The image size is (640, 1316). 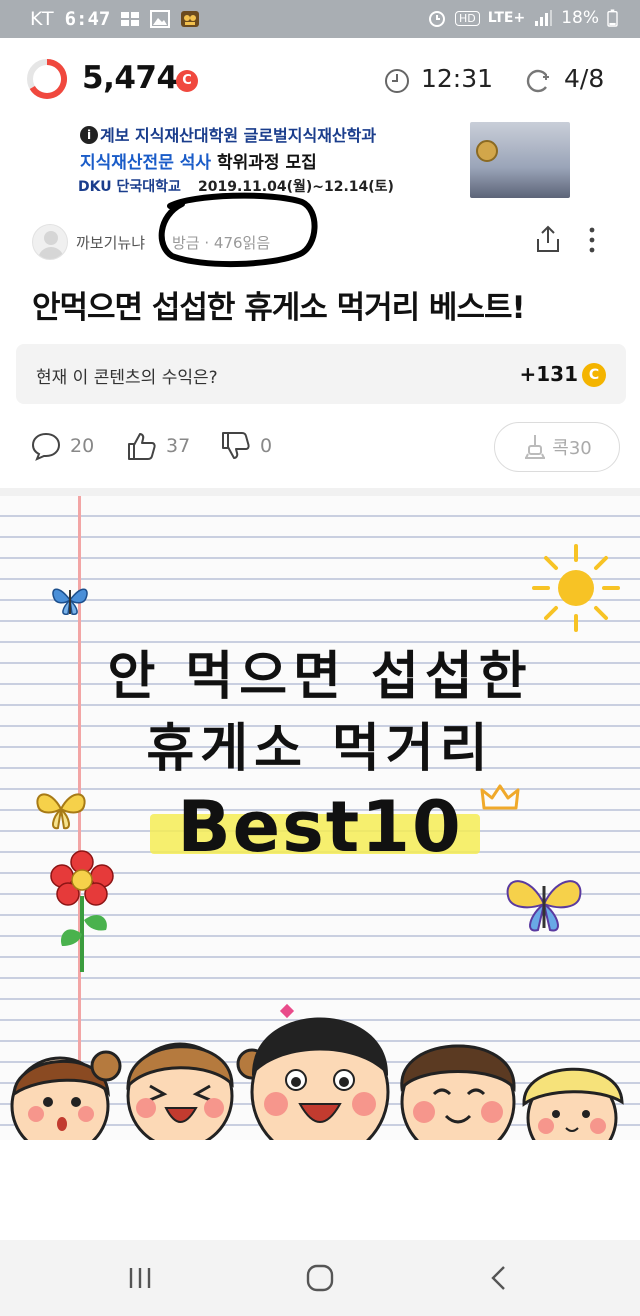 What do you see at coordinates (110, 242) in the screenshot?
I see `author-name: 까보기뉴냐` at bounding box center [110, 242].